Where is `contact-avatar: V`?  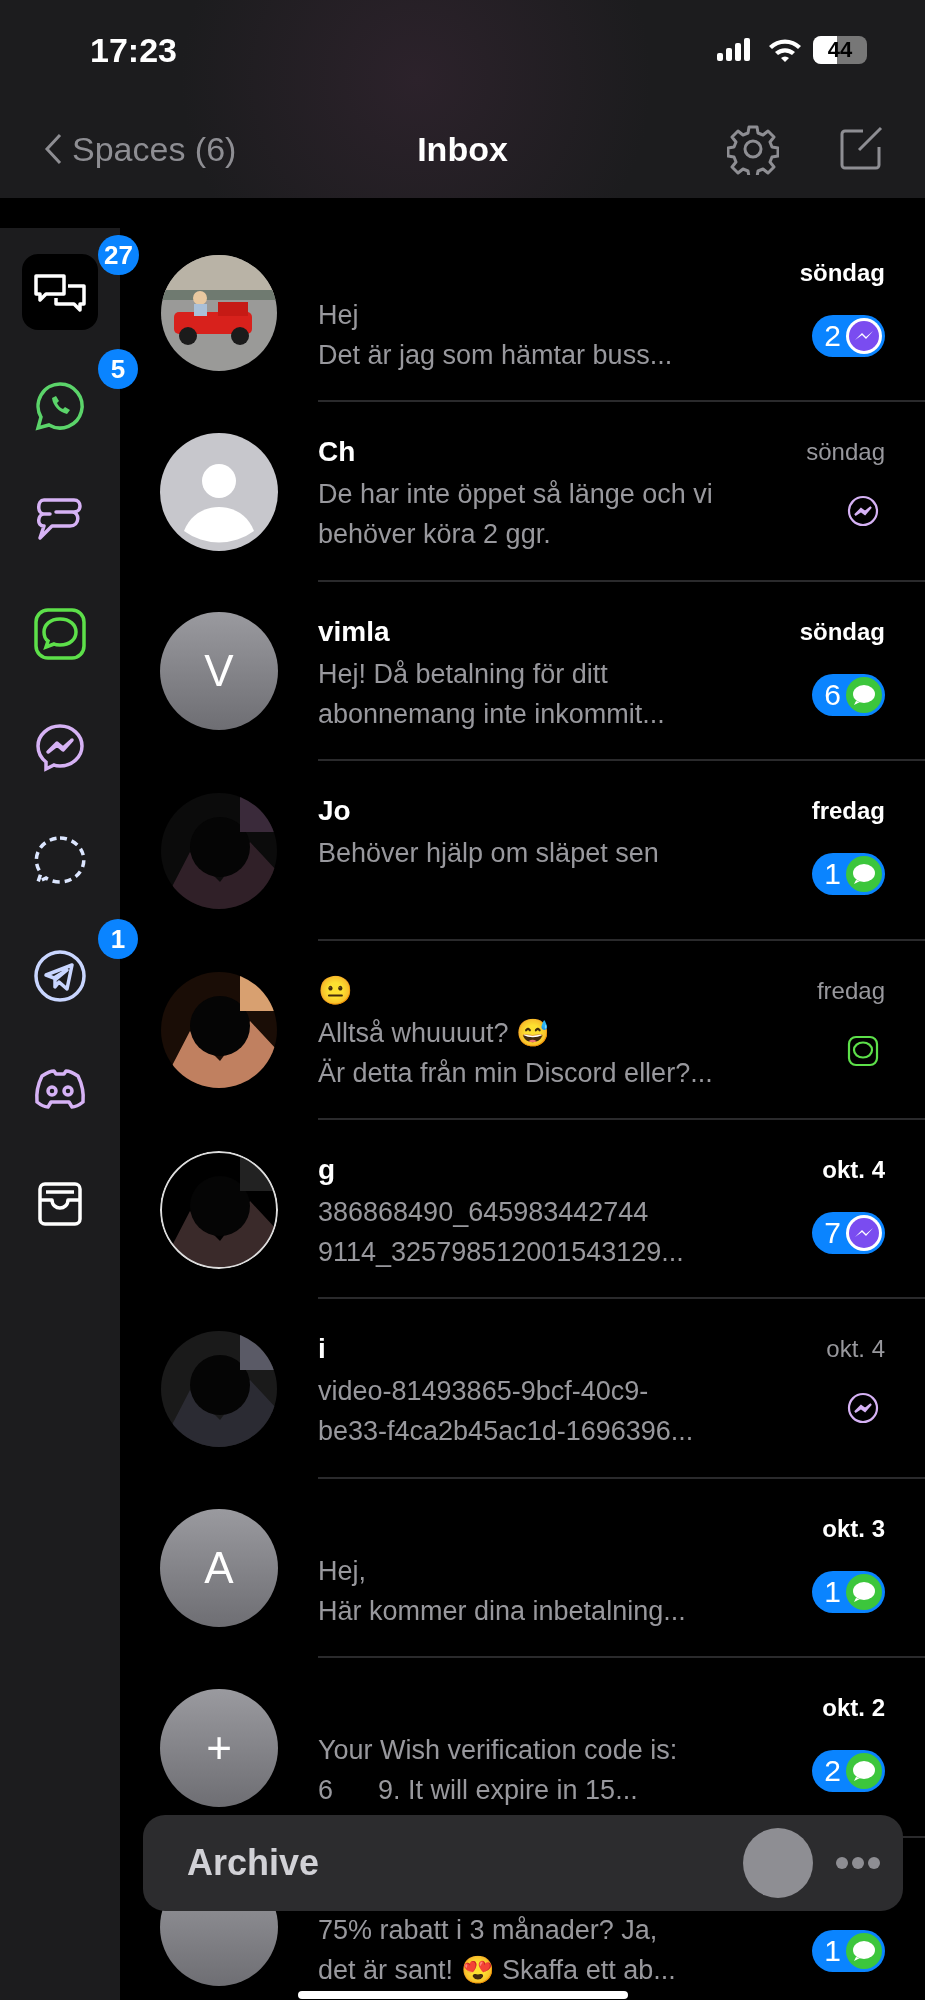
contact-avatar: V is located at coordinates (219, 671).